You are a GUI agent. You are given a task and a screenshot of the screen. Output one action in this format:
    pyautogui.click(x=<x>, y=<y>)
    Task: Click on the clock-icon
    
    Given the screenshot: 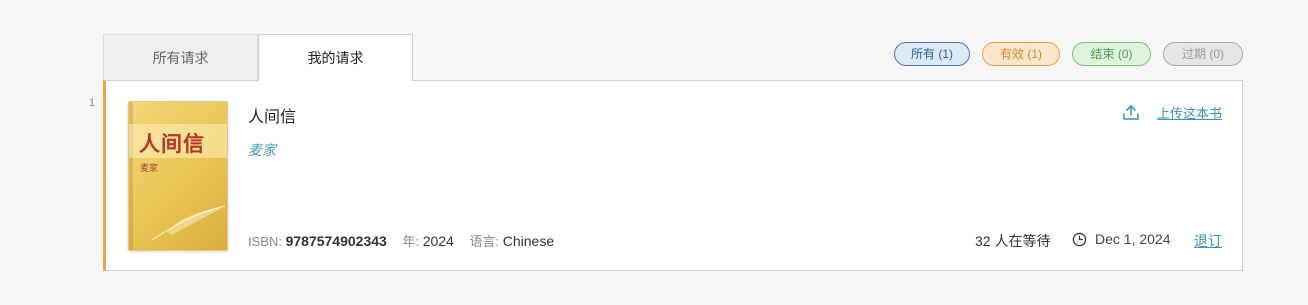 What is the action you would take?
    pyautogui.click(x=1079, y=239)
    